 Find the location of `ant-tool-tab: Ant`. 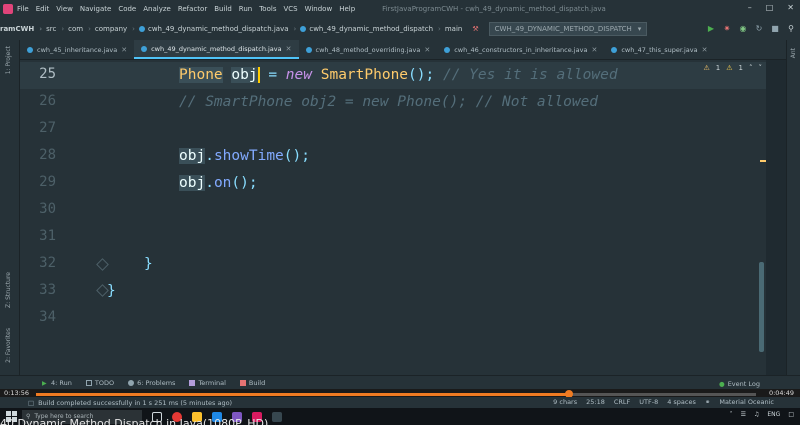

ant-tool-tab: Ant is located at coordinates (793, 53).